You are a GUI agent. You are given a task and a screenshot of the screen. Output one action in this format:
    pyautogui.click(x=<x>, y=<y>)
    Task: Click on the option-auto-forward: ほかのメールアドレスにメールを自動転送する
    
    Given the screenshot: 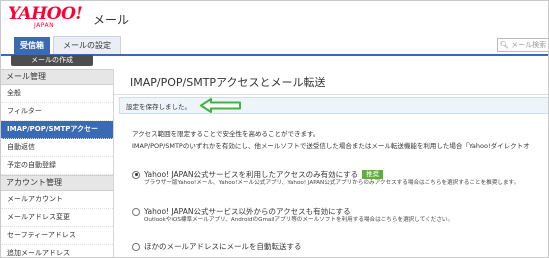 What is the action you would take?
    pyautogui.click(x=217, y=245)
    